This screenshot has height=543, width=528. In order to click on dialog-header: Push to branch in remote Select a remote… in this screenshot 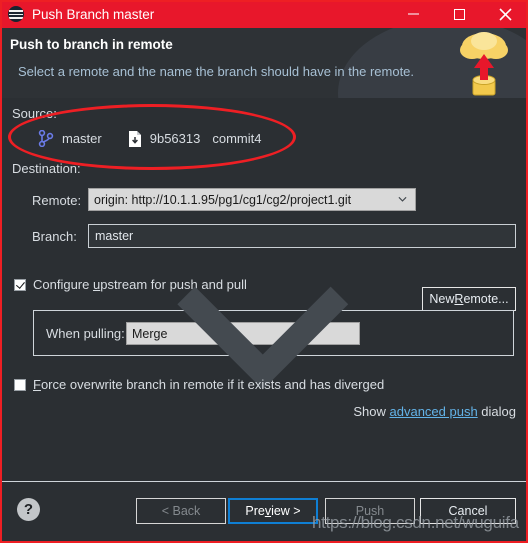, I will do `click(264, 63)`.